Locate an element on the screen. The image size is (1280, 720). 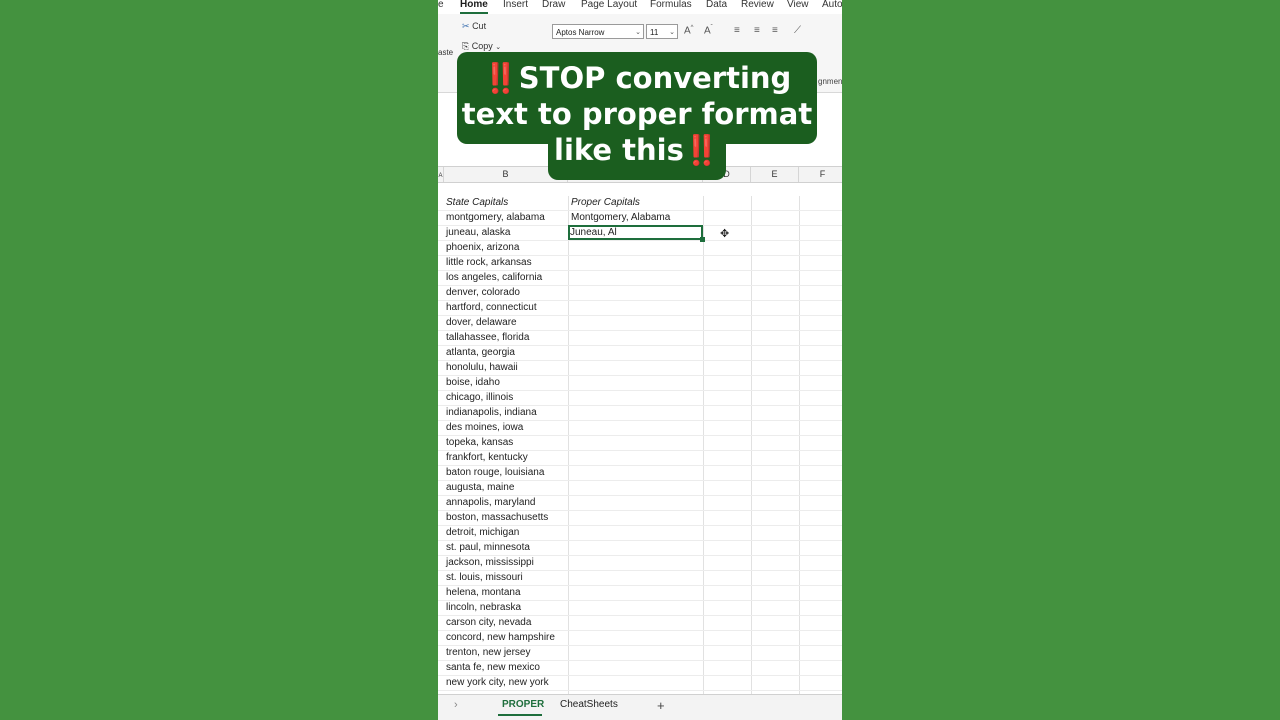
decrease-font-size-icon: Aˇ is located at coordinates (708, 30).